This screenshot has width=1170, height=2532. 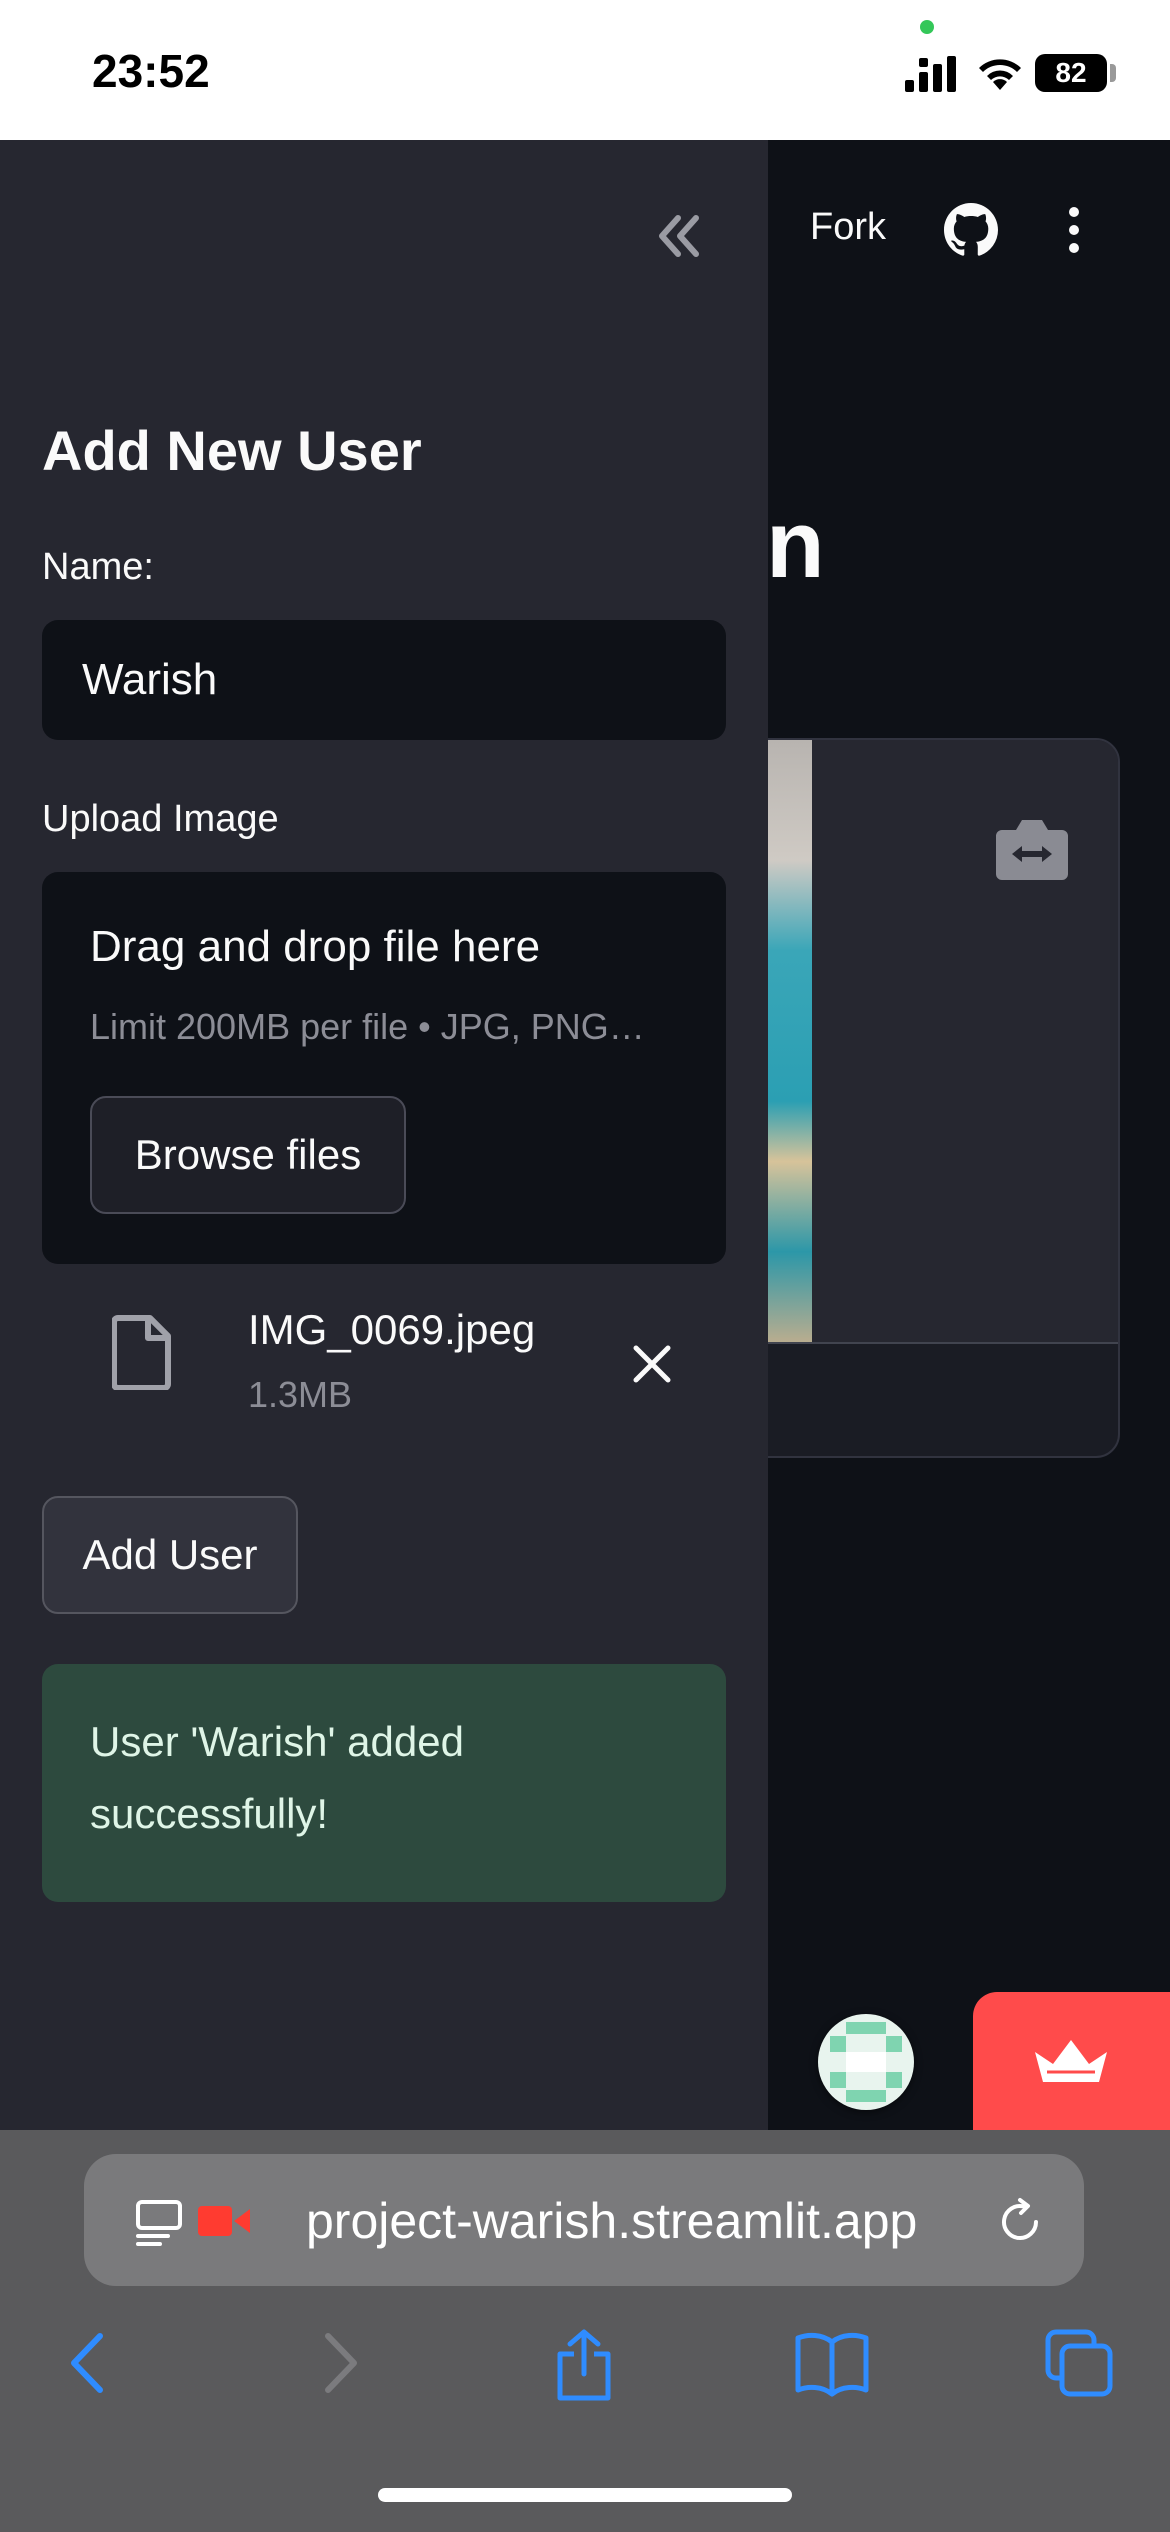 What do you see at coordinates (248, 1155) in the screenshot?
I see `browse-files-button: Browse files` at bounding box center [248, 1155].